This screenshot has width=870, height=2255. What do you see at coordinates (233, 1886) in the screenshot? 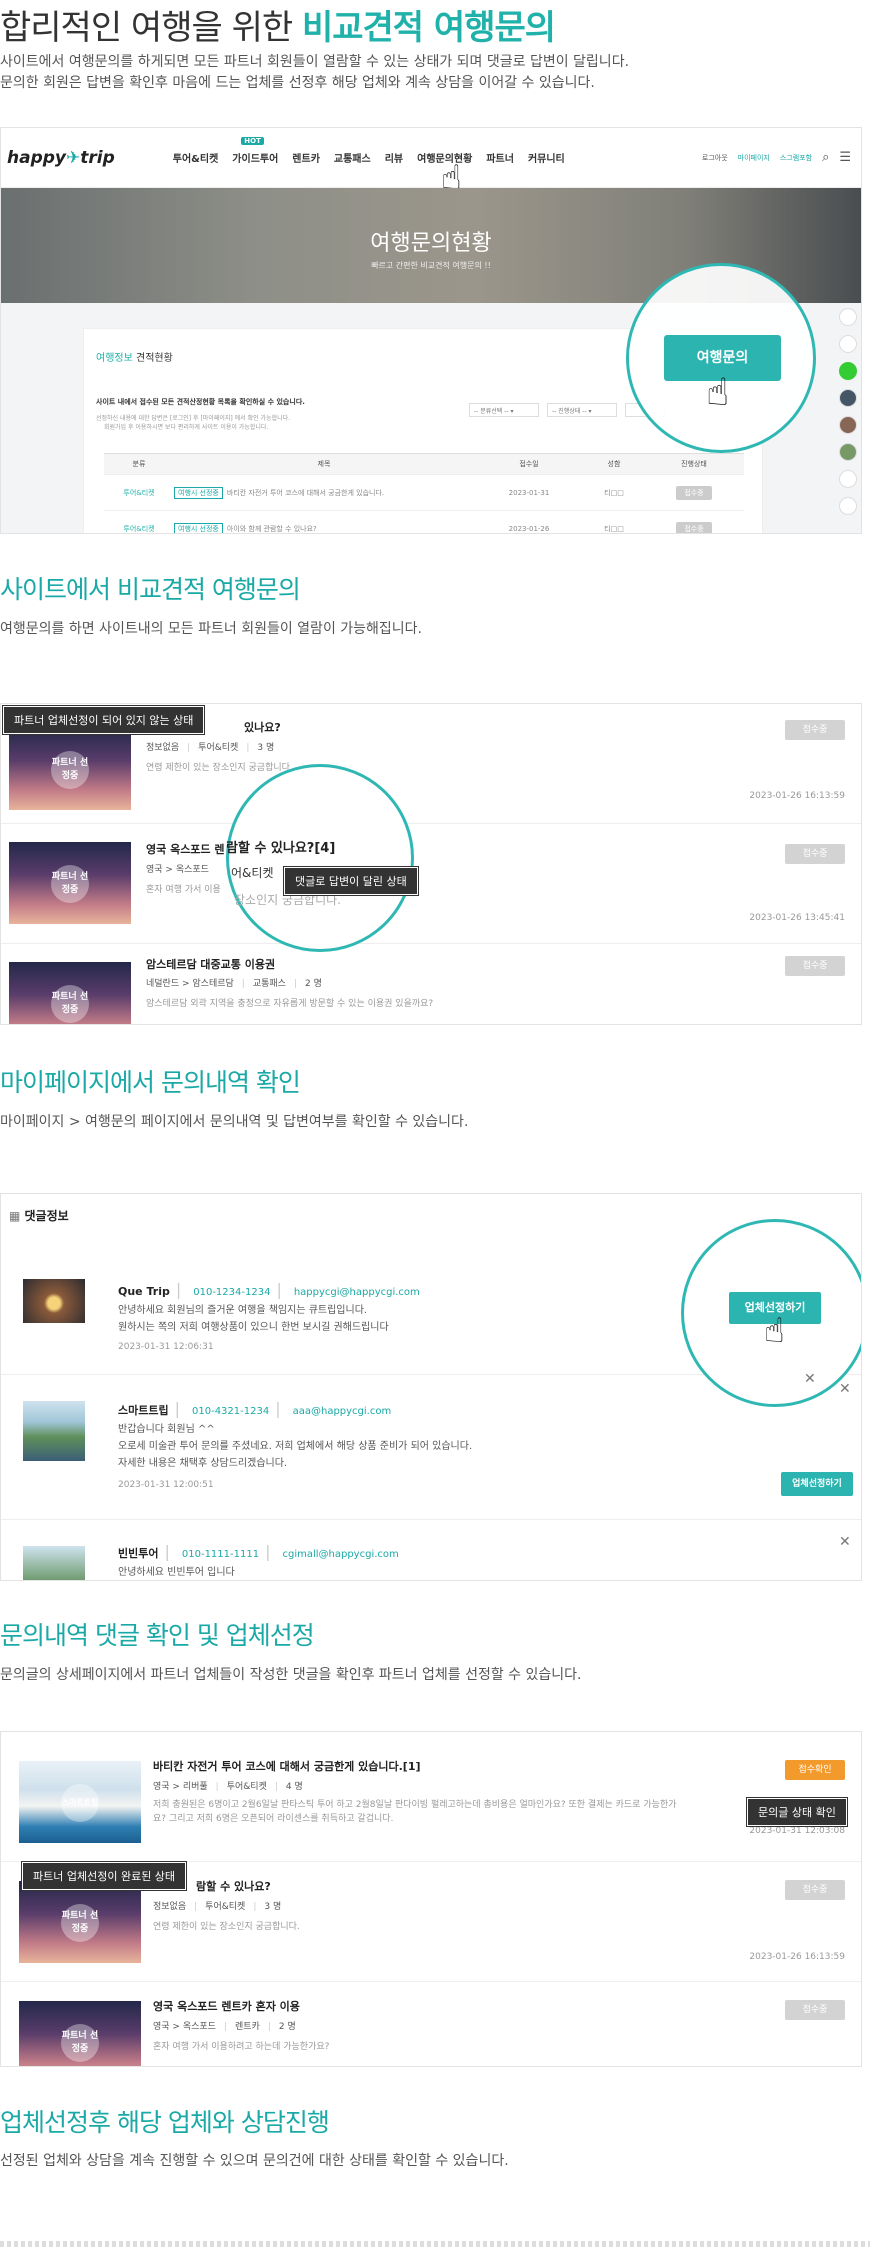
I see `item-title: 람할 수 있나요?` at bounding box center [233, 1886].